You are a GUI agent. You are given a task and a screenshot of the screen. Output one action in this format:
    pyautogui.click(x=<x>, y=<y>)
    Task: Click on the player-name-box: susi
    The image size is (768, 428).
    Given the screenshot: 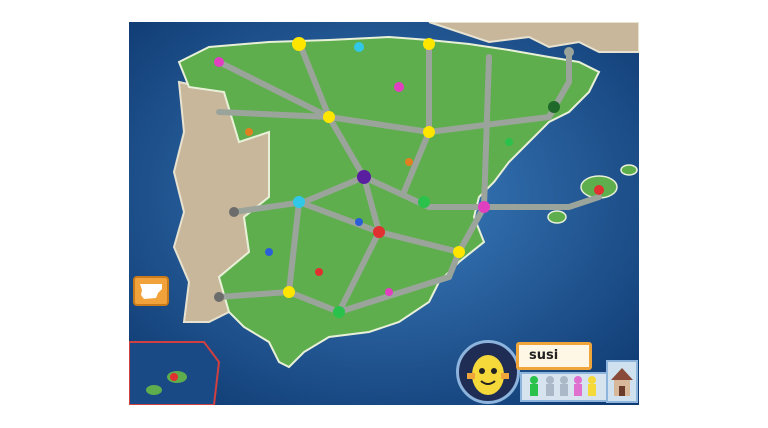 What is the action you would take?
    pyautogui.click(x=554, y=356)
    